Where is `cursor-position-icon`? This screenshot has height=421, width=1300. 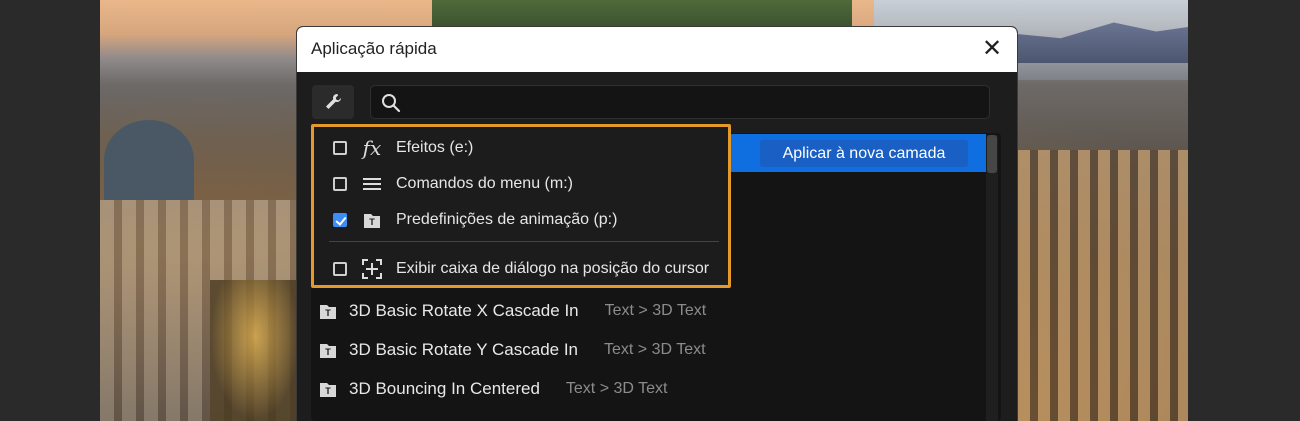 cursor-position-icon is located at coordinates (372, 269).